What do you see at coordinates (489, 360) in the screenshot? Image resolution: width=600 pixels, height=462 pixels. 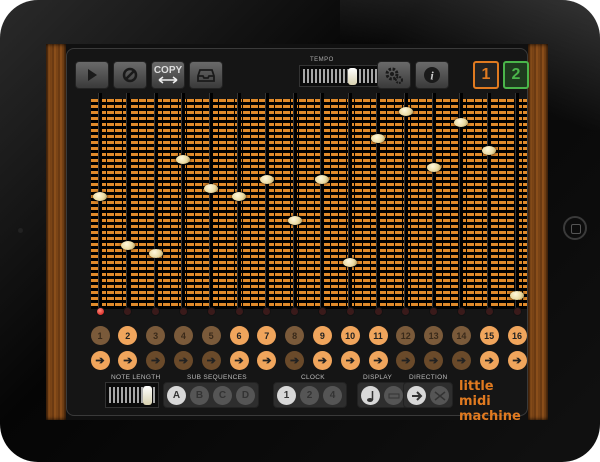 I see `step-15-arrow-icon: ➔` at bounding box center [489, 360].